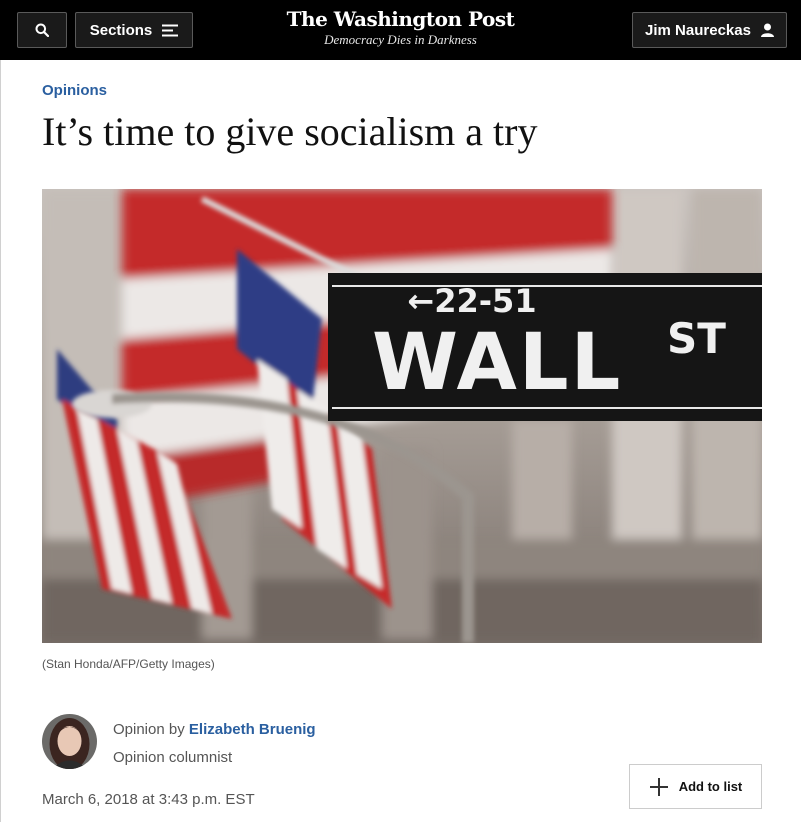  What do you see at coordinates (0, 441) in the screenshot?
I see `page-edge-divider` at bounding box center [0, 441].